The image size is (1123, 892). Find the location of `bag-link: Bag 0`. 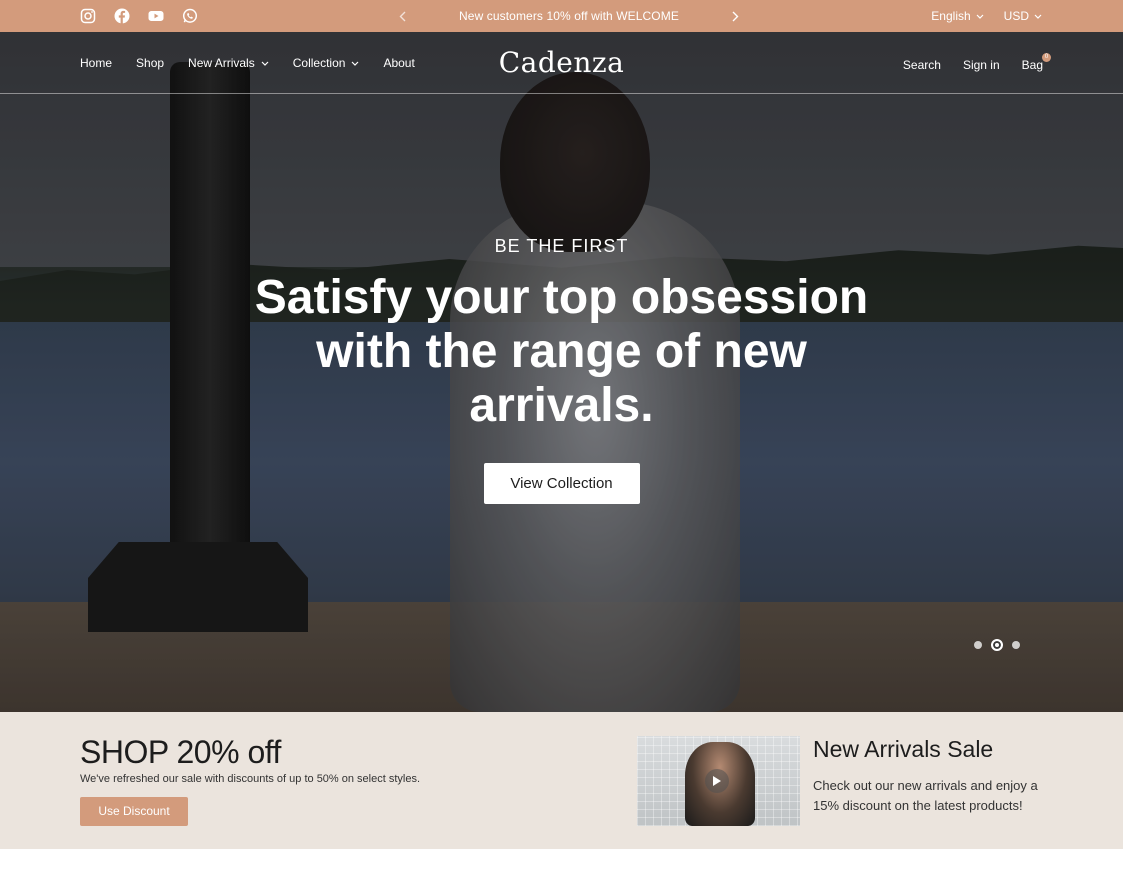

bag-link: Bag 0 is located at coordinates (1036, 62).